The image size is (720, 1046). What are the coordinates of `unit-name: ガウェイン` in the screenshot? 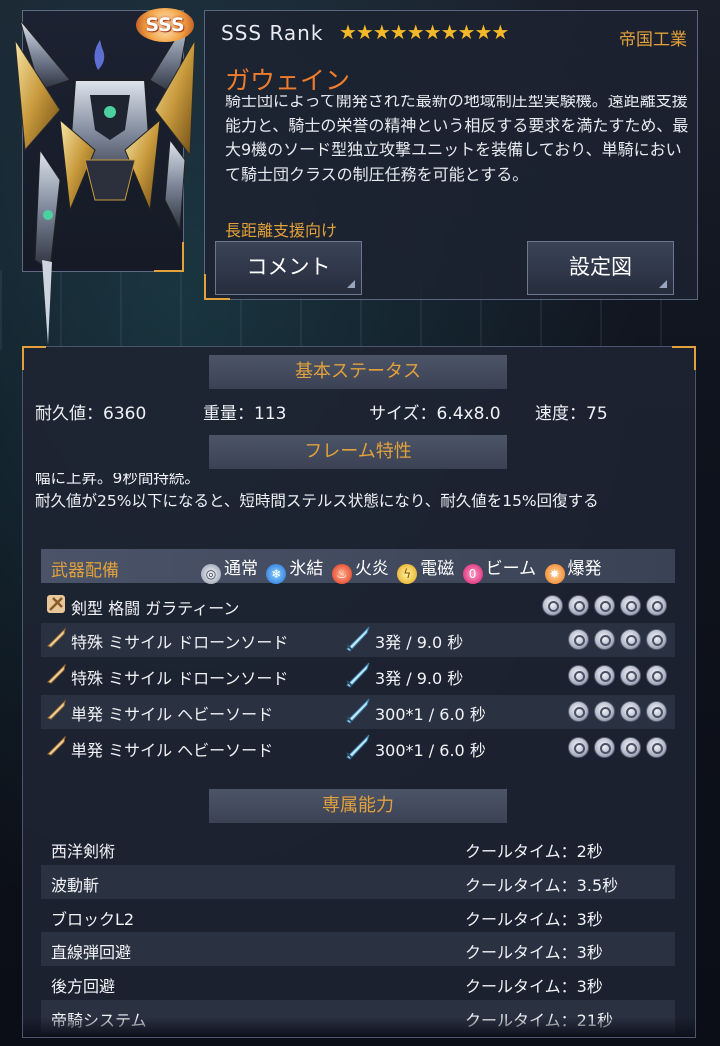 It's located at (288, 80).